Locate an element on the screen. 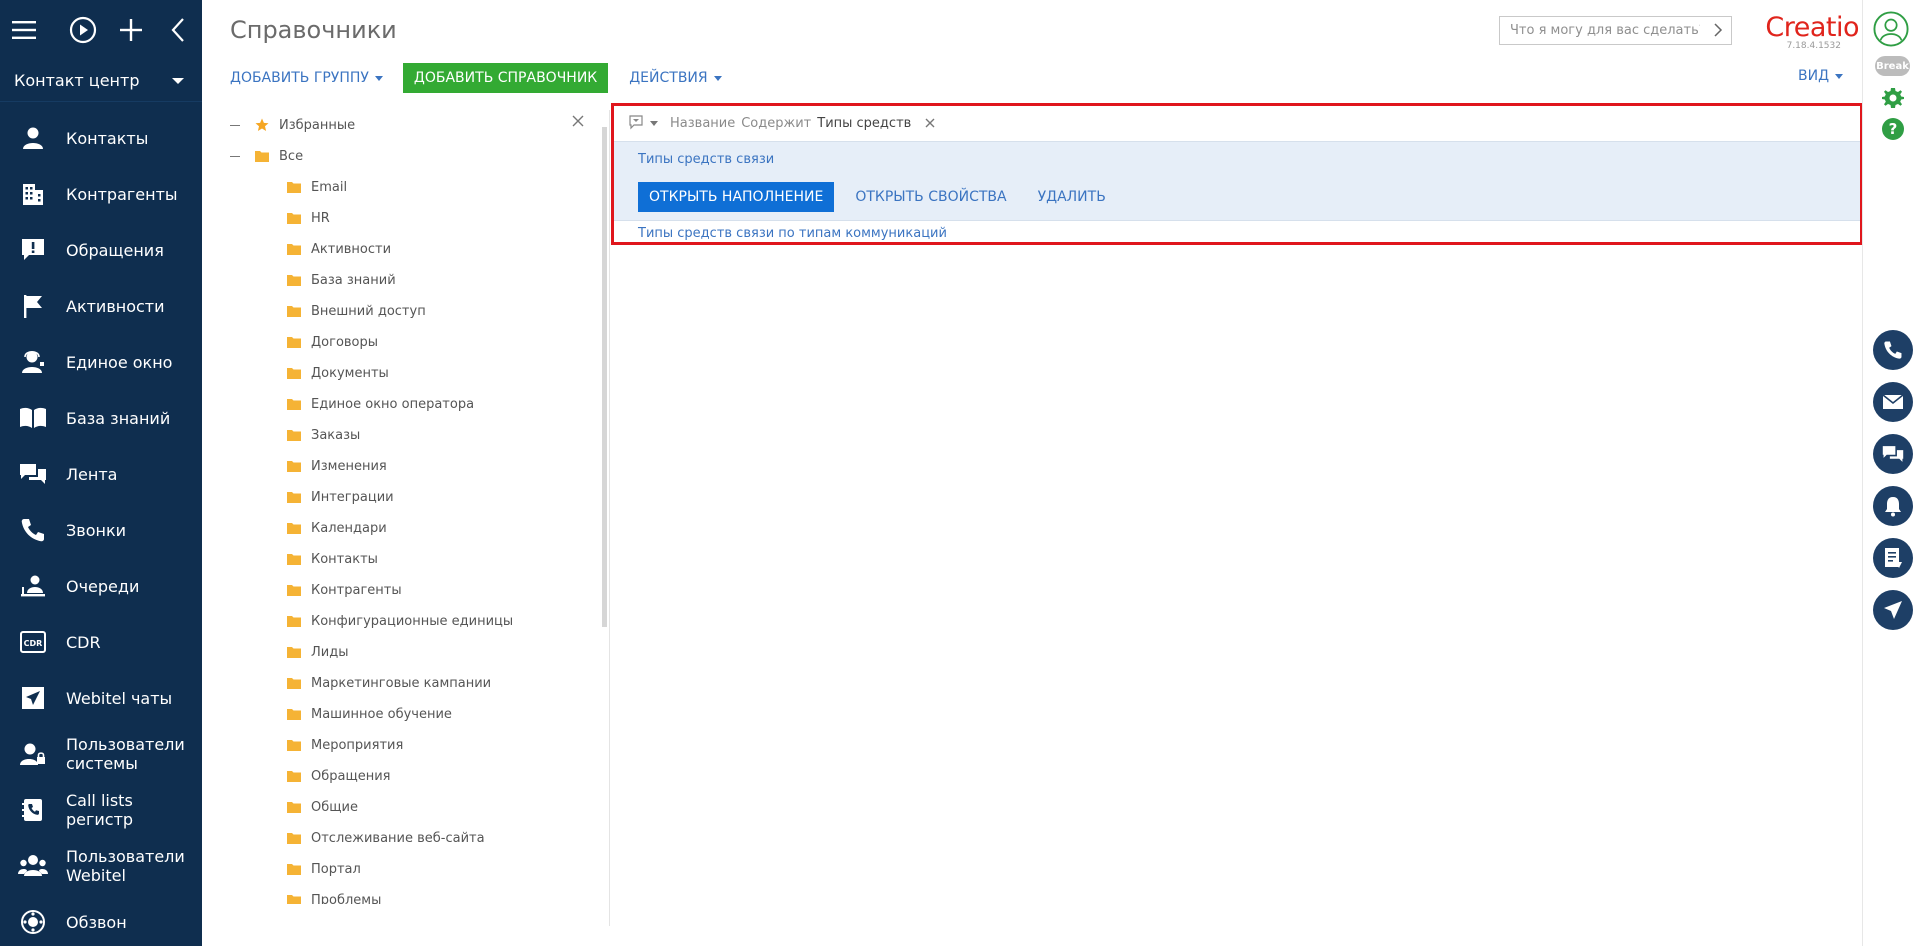  tree-node-folder: Обращения is located at coordinates (338, 776).